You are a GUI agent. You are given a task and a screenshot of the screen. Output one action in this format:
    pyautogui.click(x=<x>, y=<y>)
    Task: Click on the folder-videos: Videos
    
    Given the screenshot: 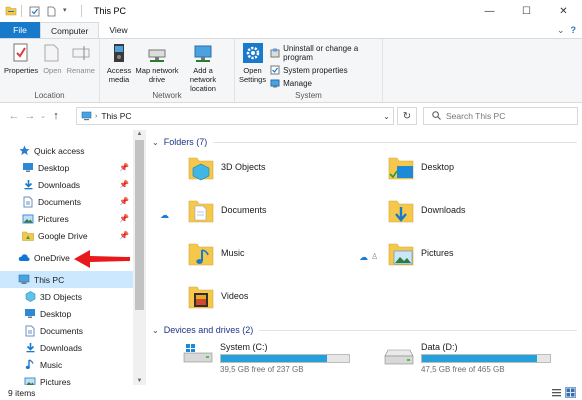 What is the action you would take?
    pyautogui.click(x=217, y=296)
    